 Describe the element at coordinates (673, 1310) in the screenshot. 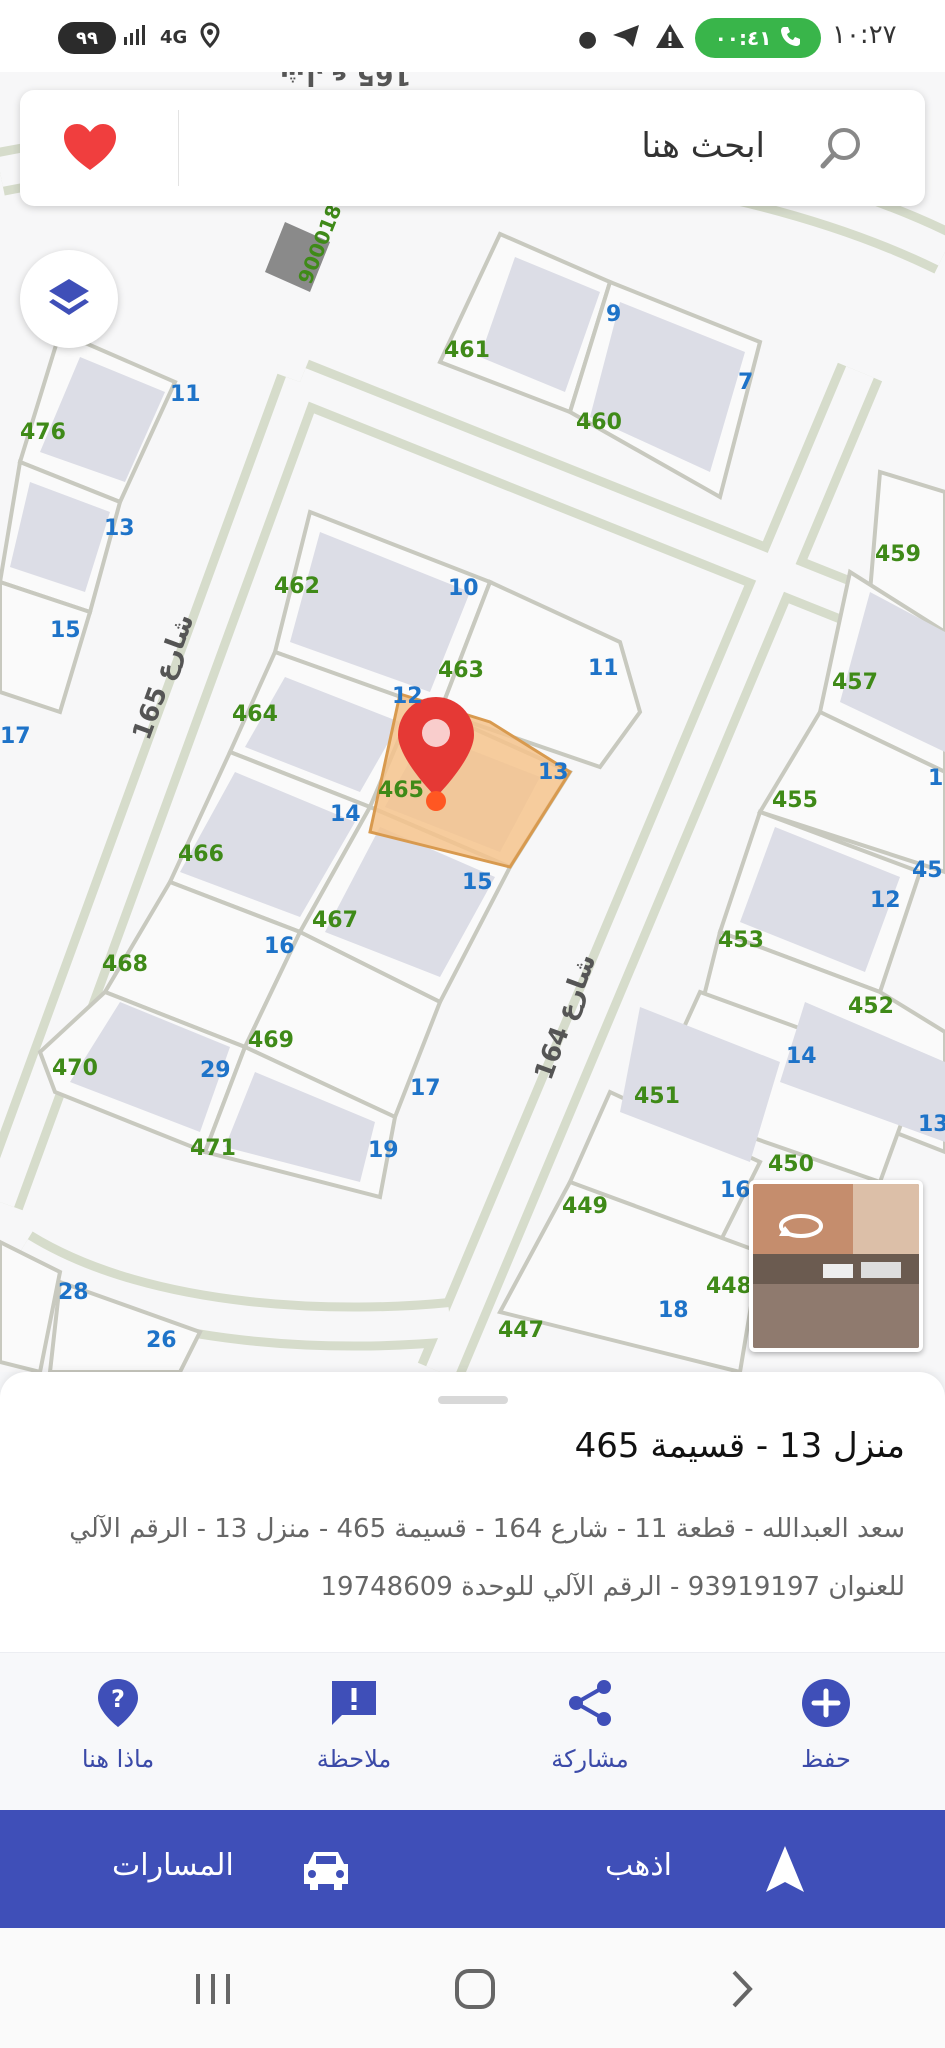

I see `house-number: 18` at that location.